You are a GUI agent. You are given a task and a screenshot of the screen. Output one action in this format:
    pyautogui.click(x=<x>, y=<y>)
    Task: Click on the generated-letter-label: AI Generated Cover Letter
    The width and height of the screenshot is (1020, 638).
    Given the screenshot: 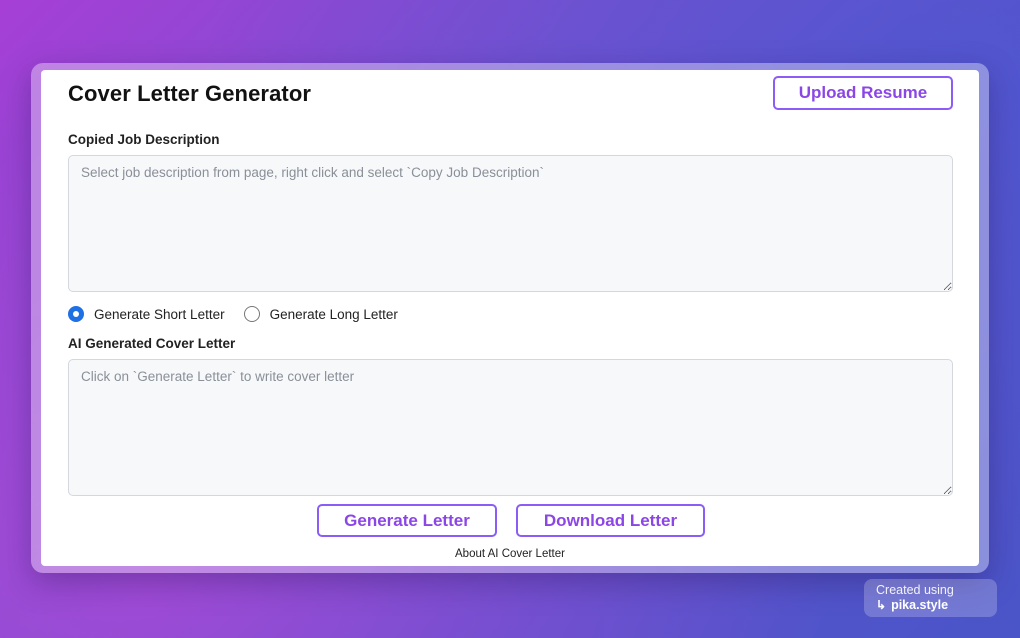 What is the action you would take?
    pyautogui.click(x=152, y=343)
    